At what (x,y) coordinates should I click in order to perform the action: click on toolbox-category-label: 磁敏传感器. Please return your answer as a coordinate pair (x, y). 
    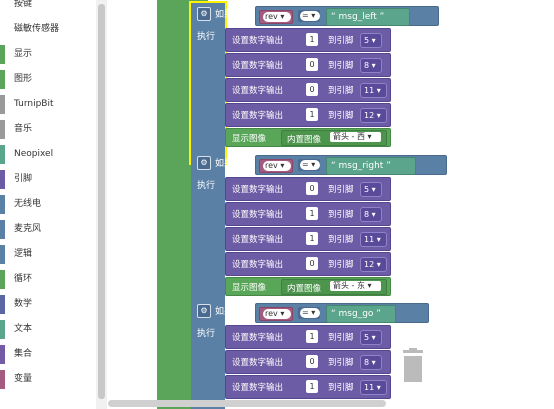
    Looking at the image, I should click on (37, 29).